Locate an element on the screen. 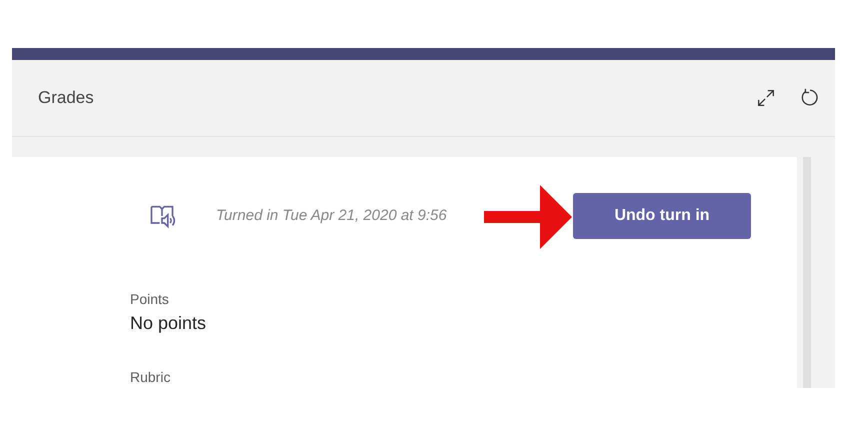 The height and width of the screenshot is (425, 850). field-label: Points is located at coordinates (150, 299).